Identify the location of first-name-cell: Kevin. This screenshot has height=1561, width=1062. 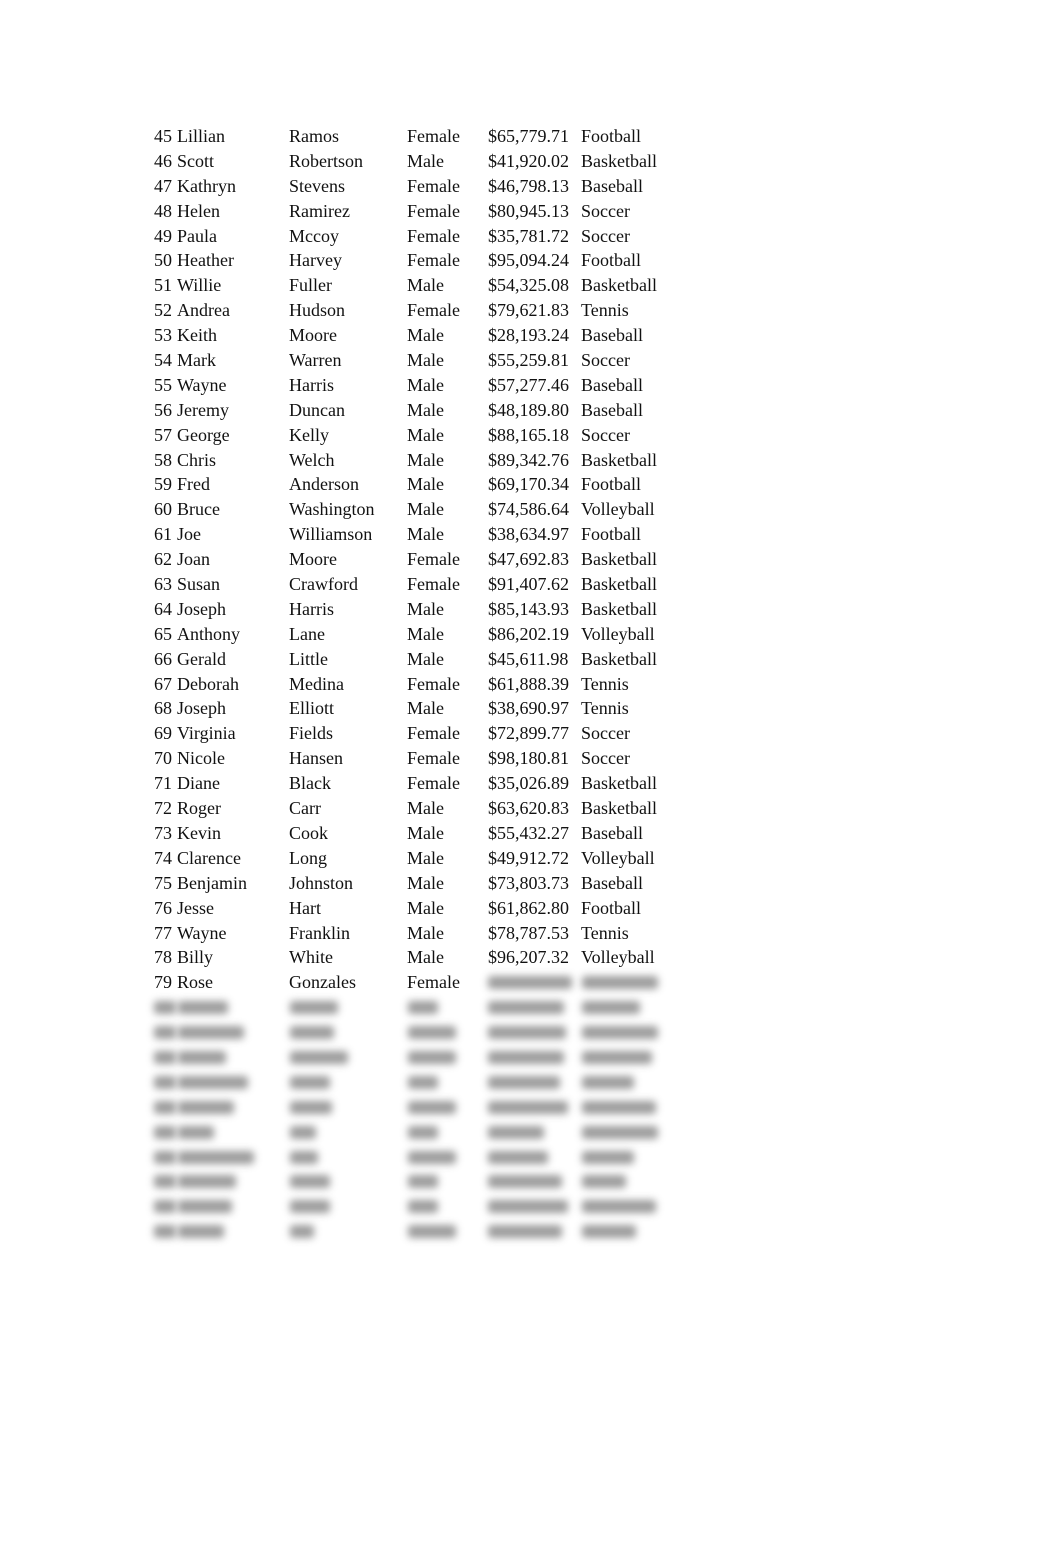
(199, 832).